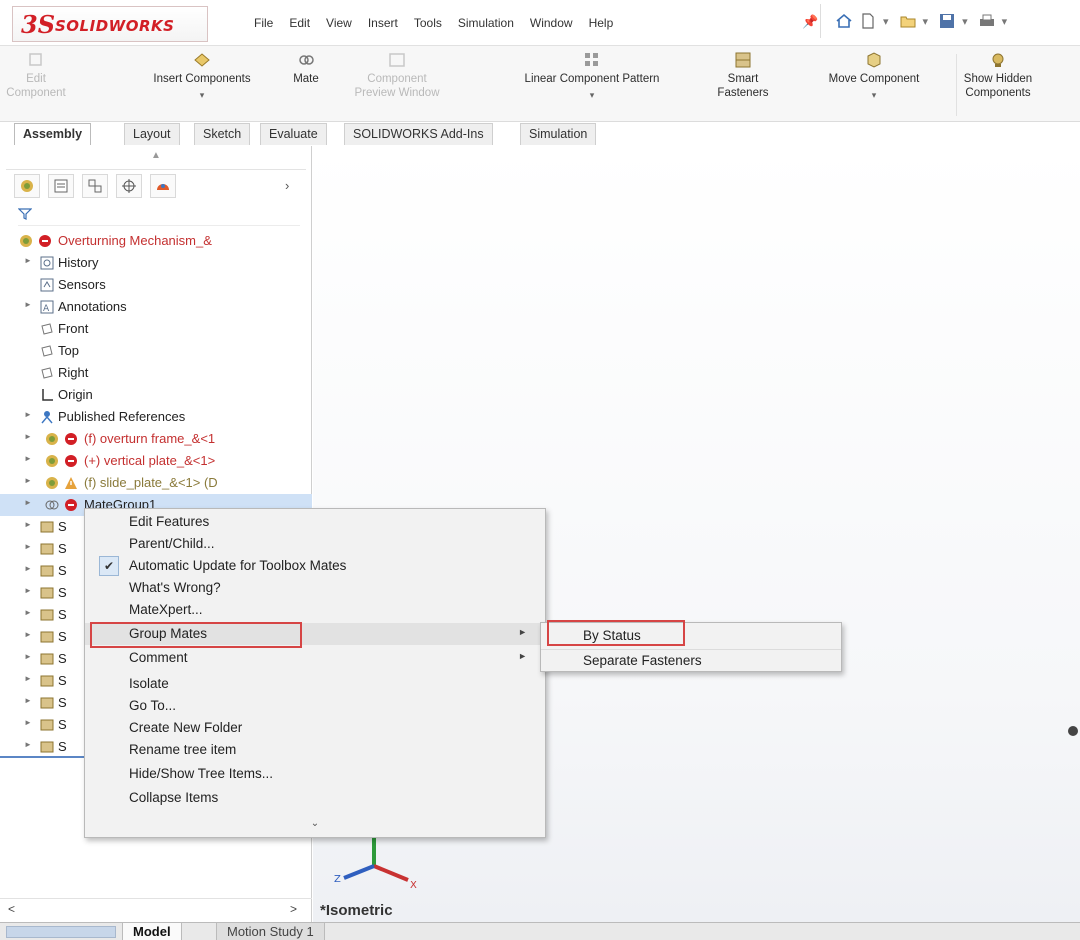 The image size is (1080, 940). I want to click on solidworks-logo: 3S SOLIDWORKS, so click(110, 24).